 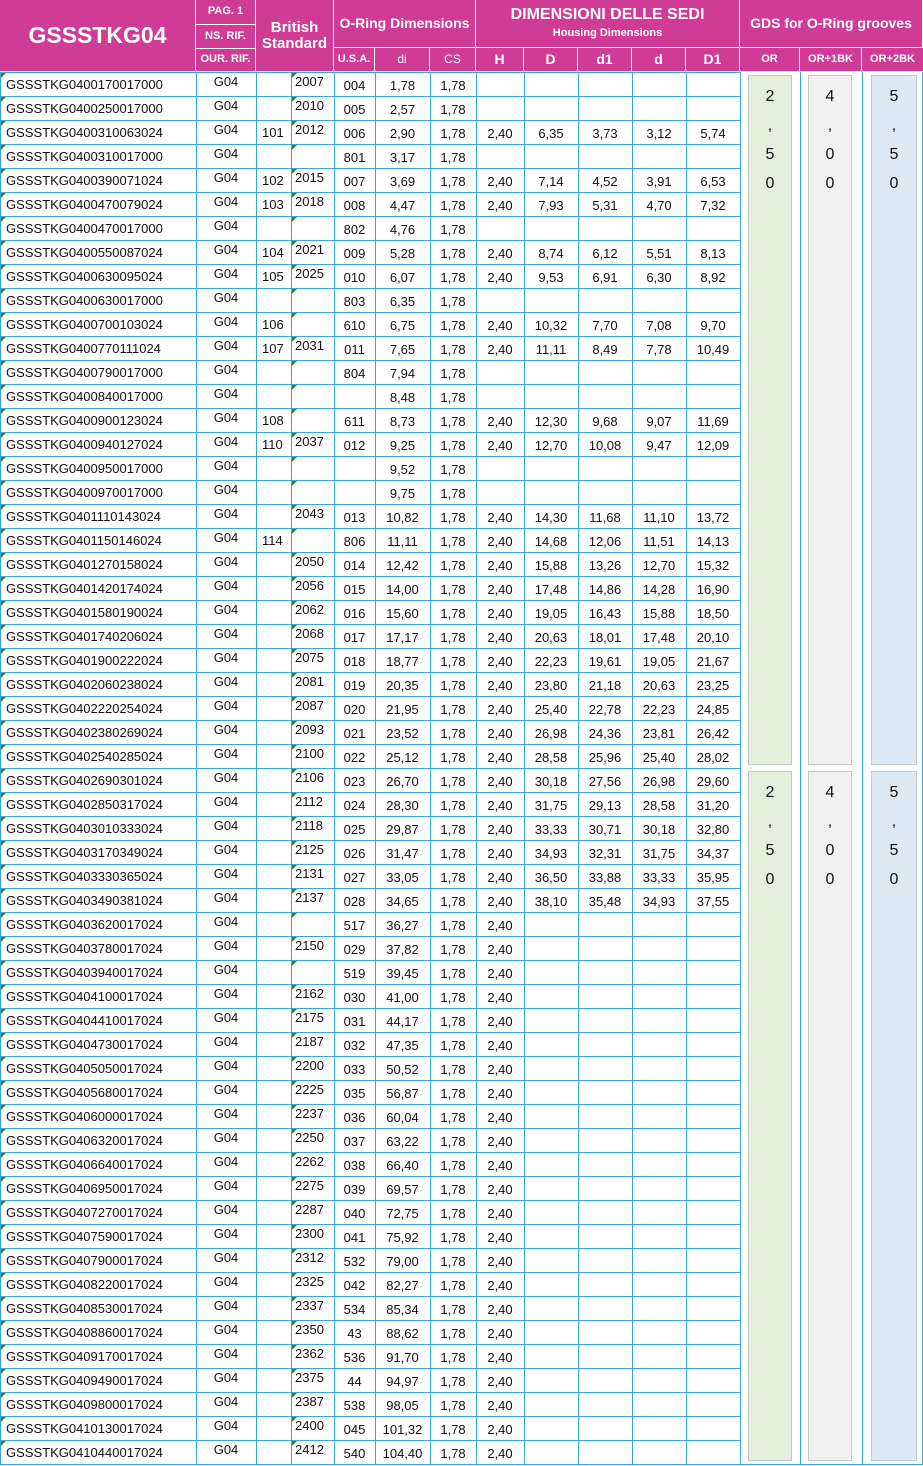 What do you see at coordinates (354, 757) in the screenshot?
I see `cell-usa: 022` at bounding box center [354, 757].